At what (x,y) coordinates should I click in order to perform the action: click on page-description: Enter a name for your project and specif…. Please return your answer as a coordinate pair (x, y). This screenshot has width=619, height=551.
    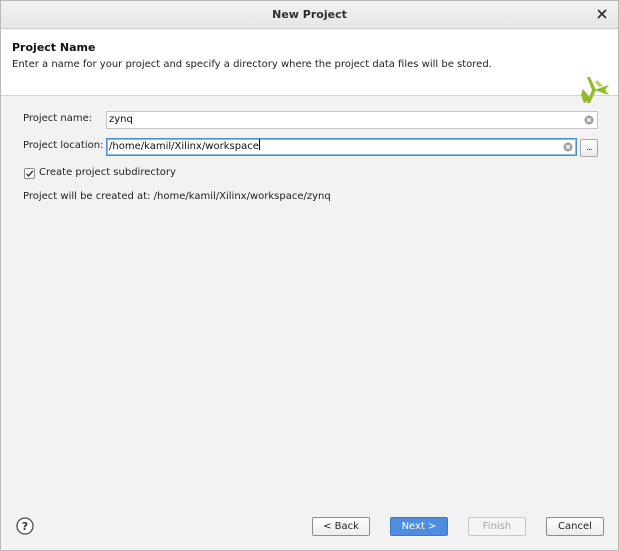
    Looking at the image, I should click on (252, 64).